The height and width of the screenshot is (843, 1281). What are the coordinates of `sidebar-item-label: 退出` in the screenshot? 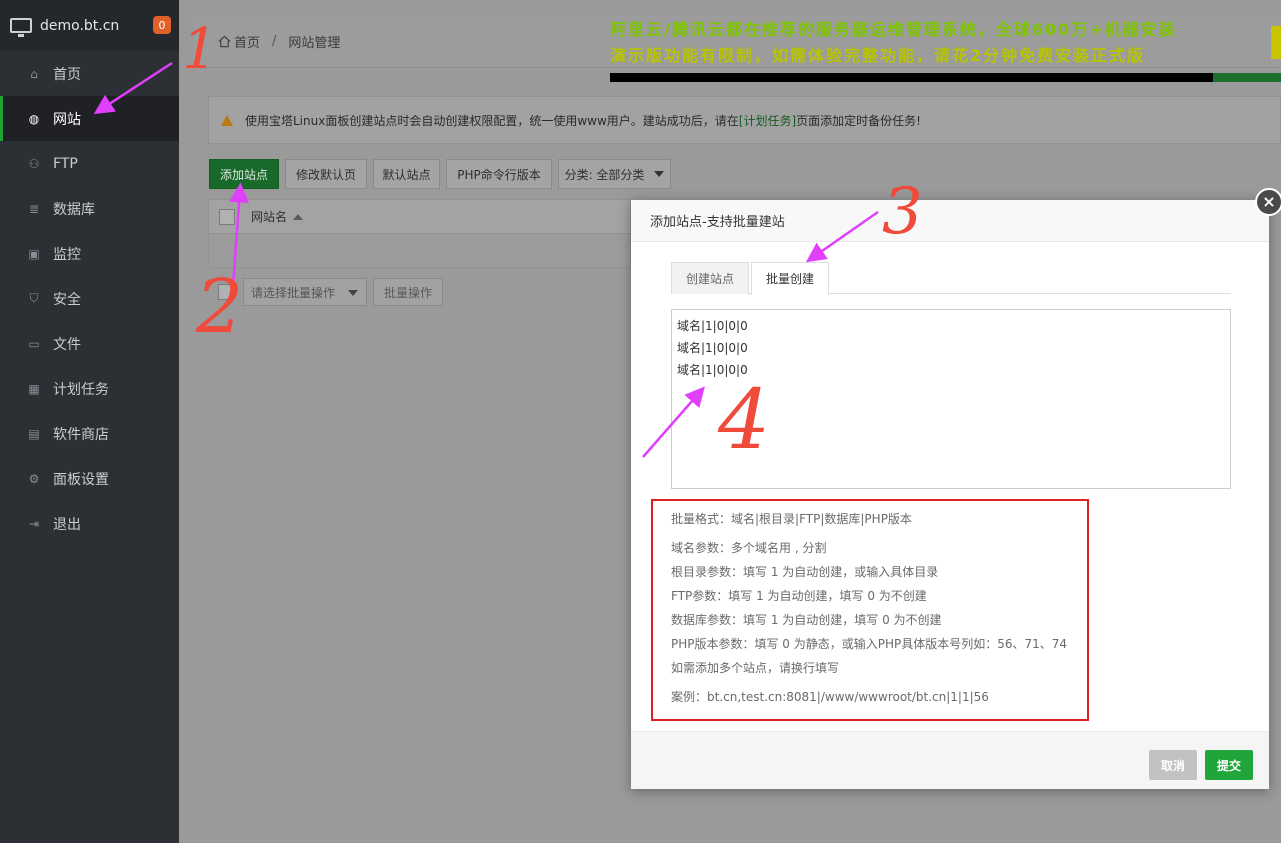 It's located at (67, 524).